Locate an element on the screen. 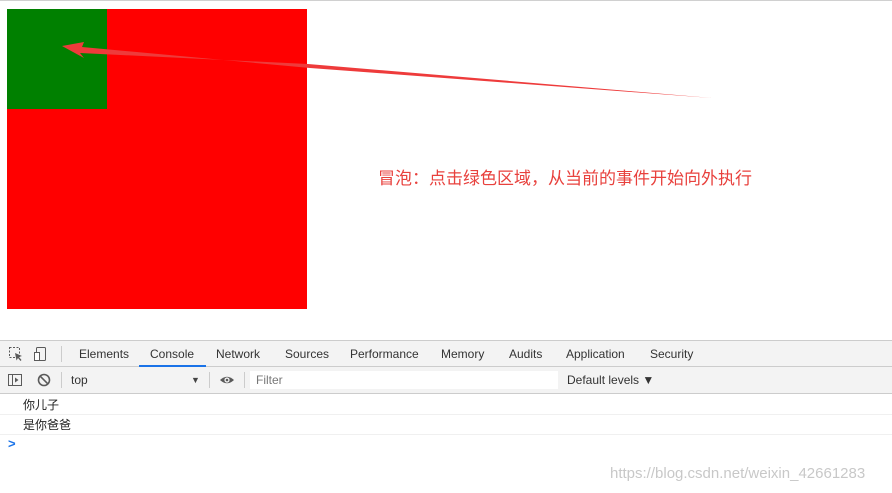  context-selector: top ▼ is located at coordinates (135, 380).